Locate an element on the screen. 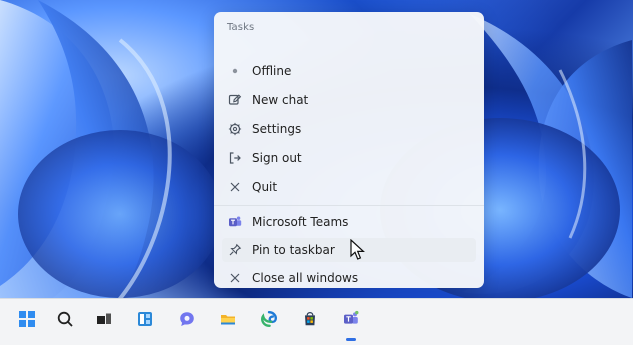 This screenshot has width=633, height=345. menu-item-label-offline: Offline is located at coordinates (272, 71).